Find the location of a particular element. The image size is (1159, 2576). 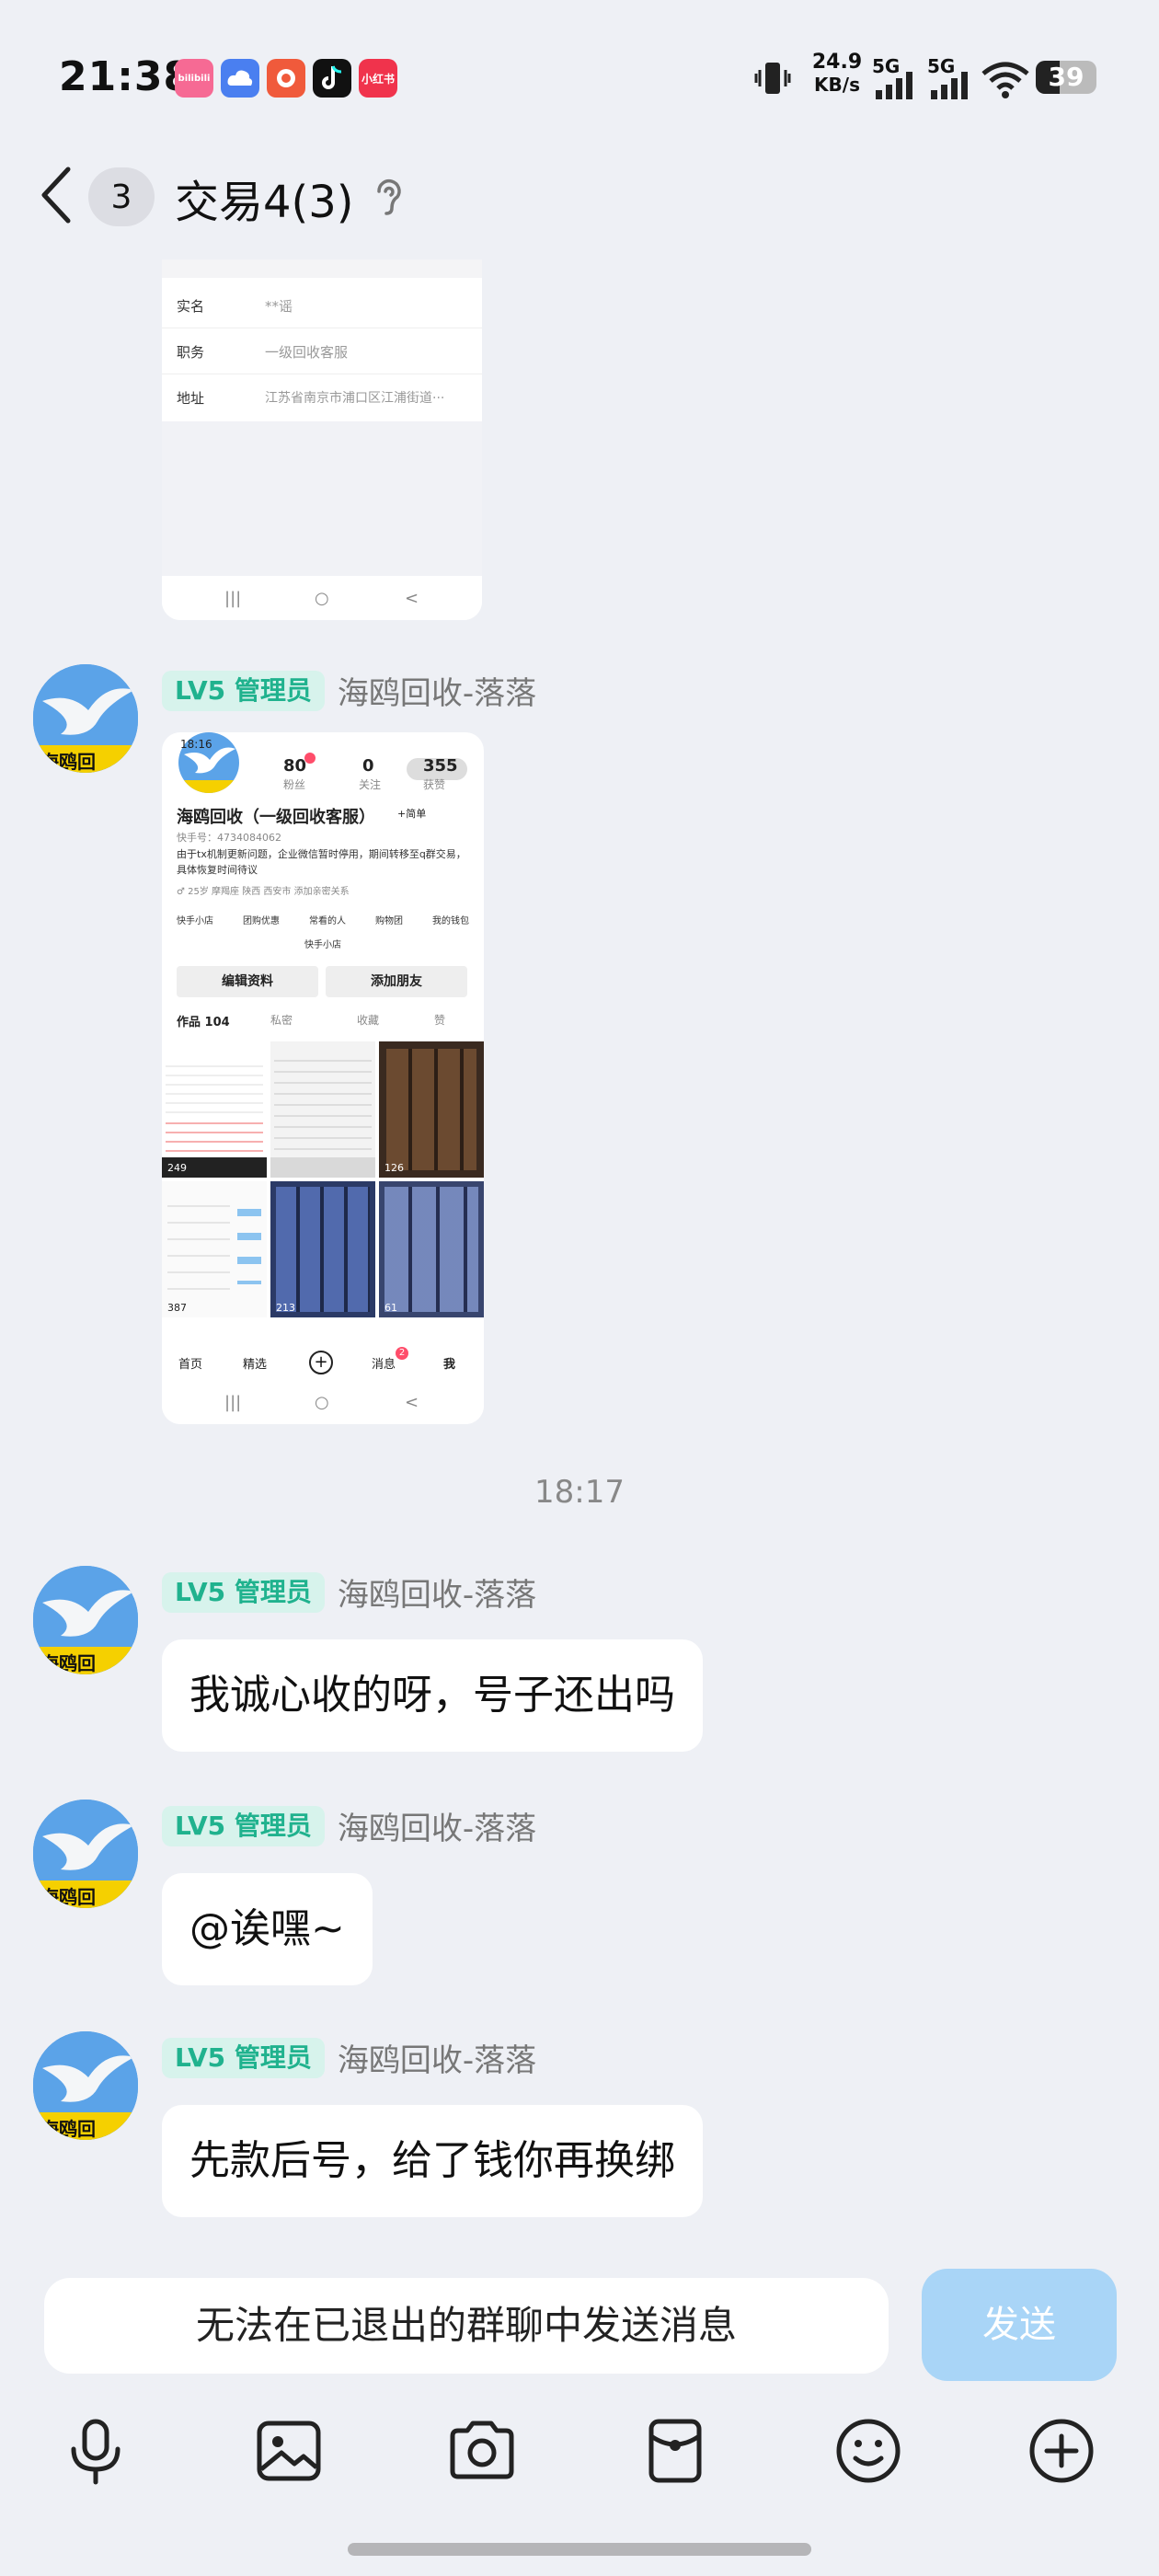

unread-count-badge: 3 is located at coordinates (121, 196).